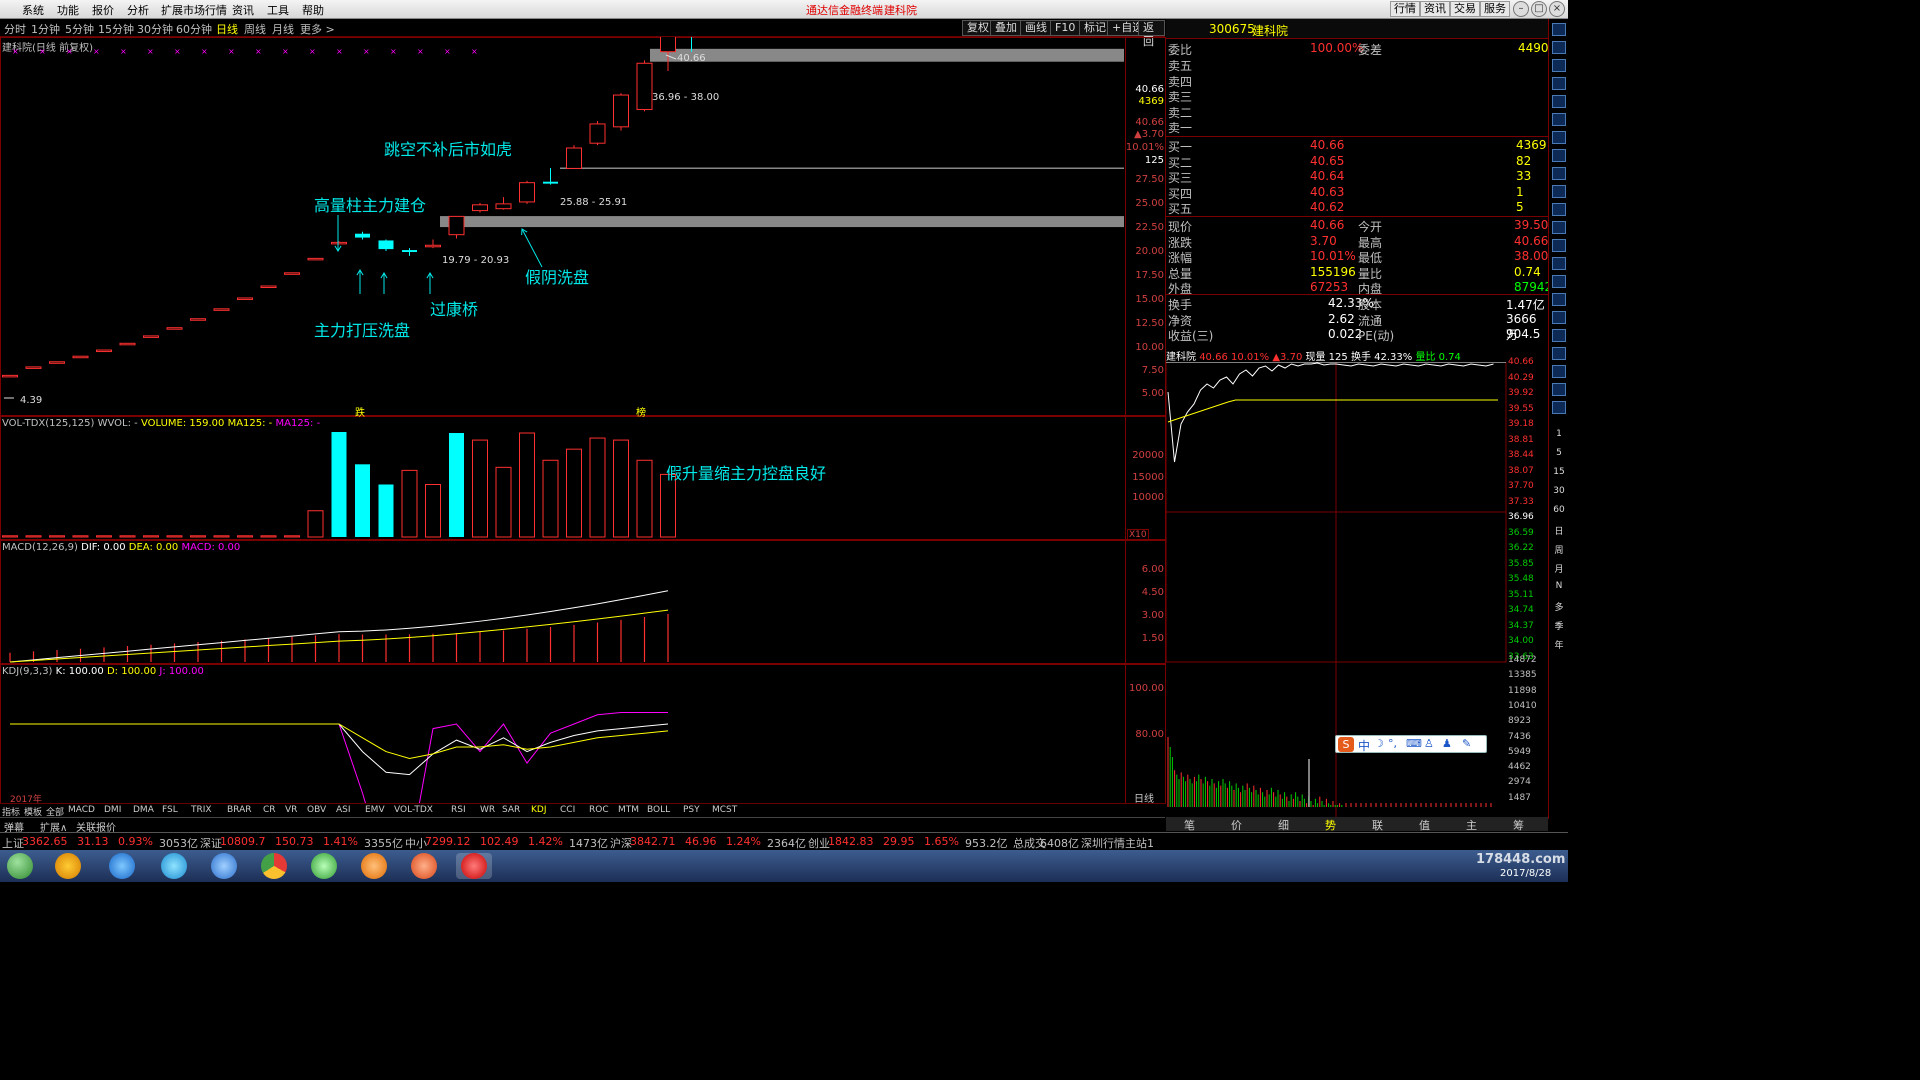 The image size is (1920, 1080). Describe the element at coordinates (243, 10) in the screenshot. I see `menu-item-news: 资讯` at that location.